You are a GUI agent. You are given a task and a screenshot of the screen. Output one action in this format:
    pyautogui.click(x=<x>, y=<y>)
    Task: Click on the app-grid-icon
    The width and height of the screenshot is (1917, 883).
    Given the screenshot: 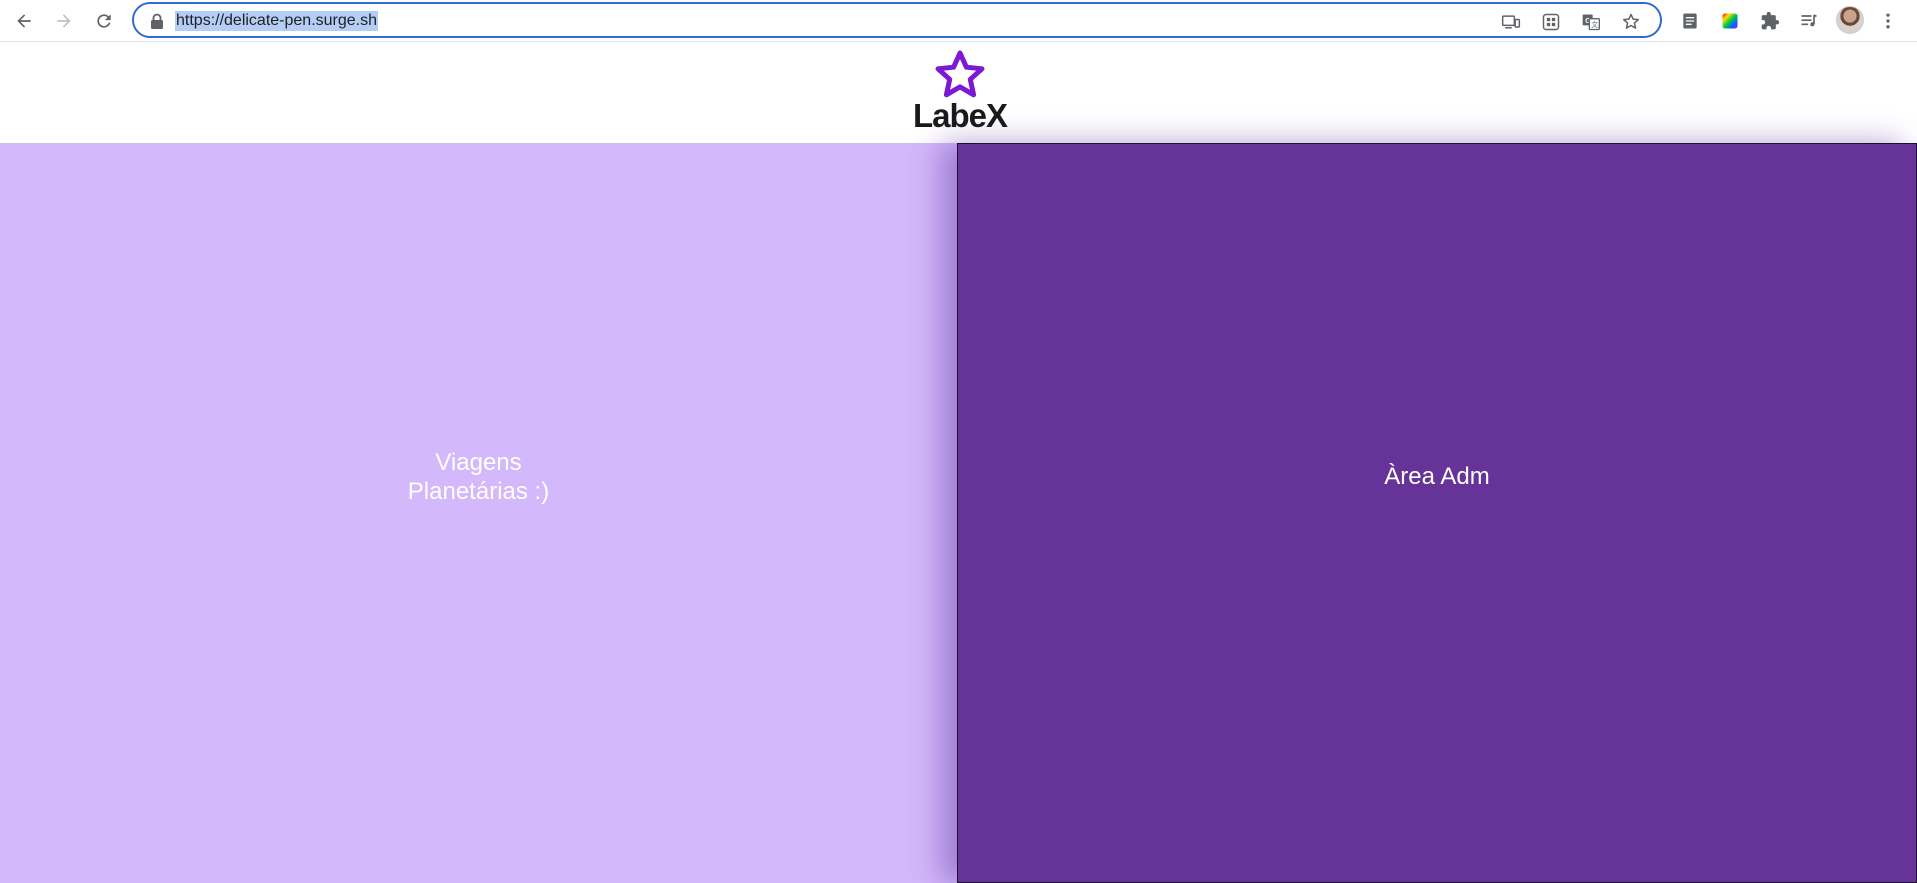 What is the action you would take?
    pyautogui.click(x=1551, y=22)
    